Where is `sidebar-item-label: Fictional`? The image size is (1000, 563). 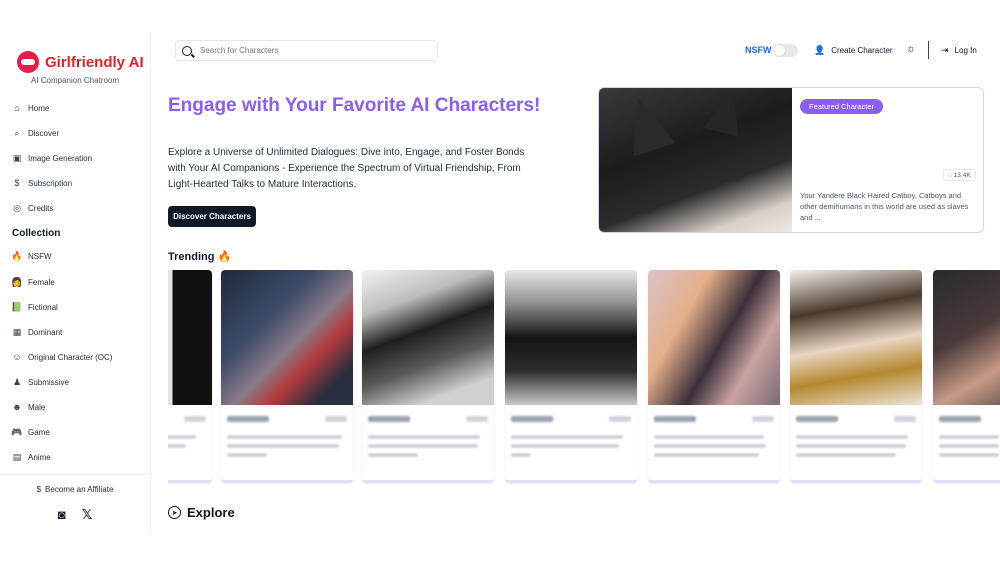 sidebar-item-label: Fictional is located at coordinates (43, 307).